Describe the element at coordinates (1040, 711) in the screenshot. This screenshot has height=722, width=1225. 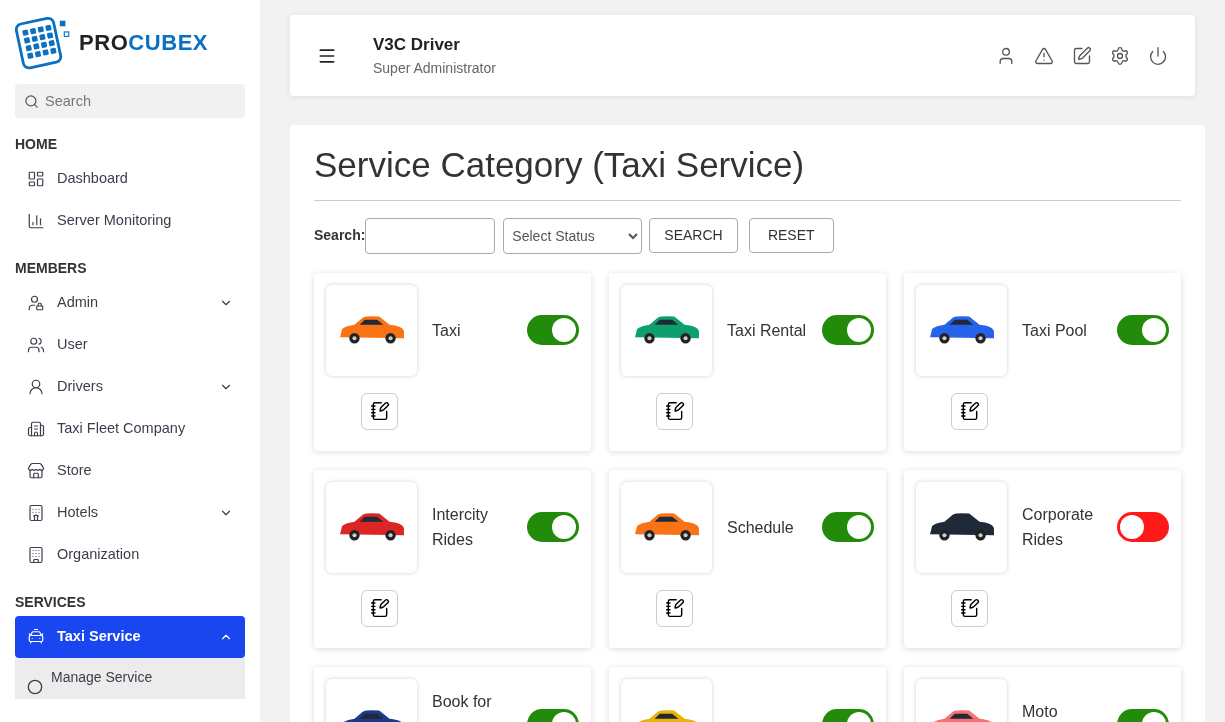
I see `card-title: Moto` at that location.